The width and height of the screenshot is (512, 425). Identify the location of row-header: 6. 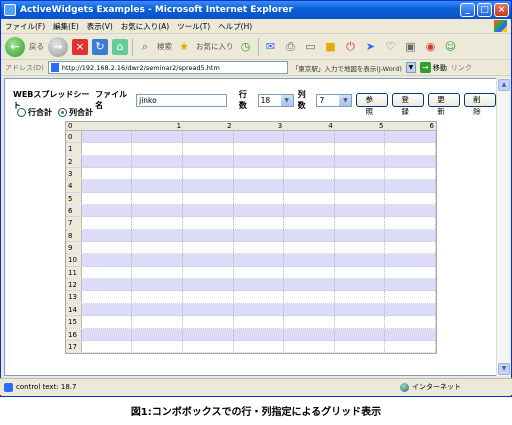
(74, 211).